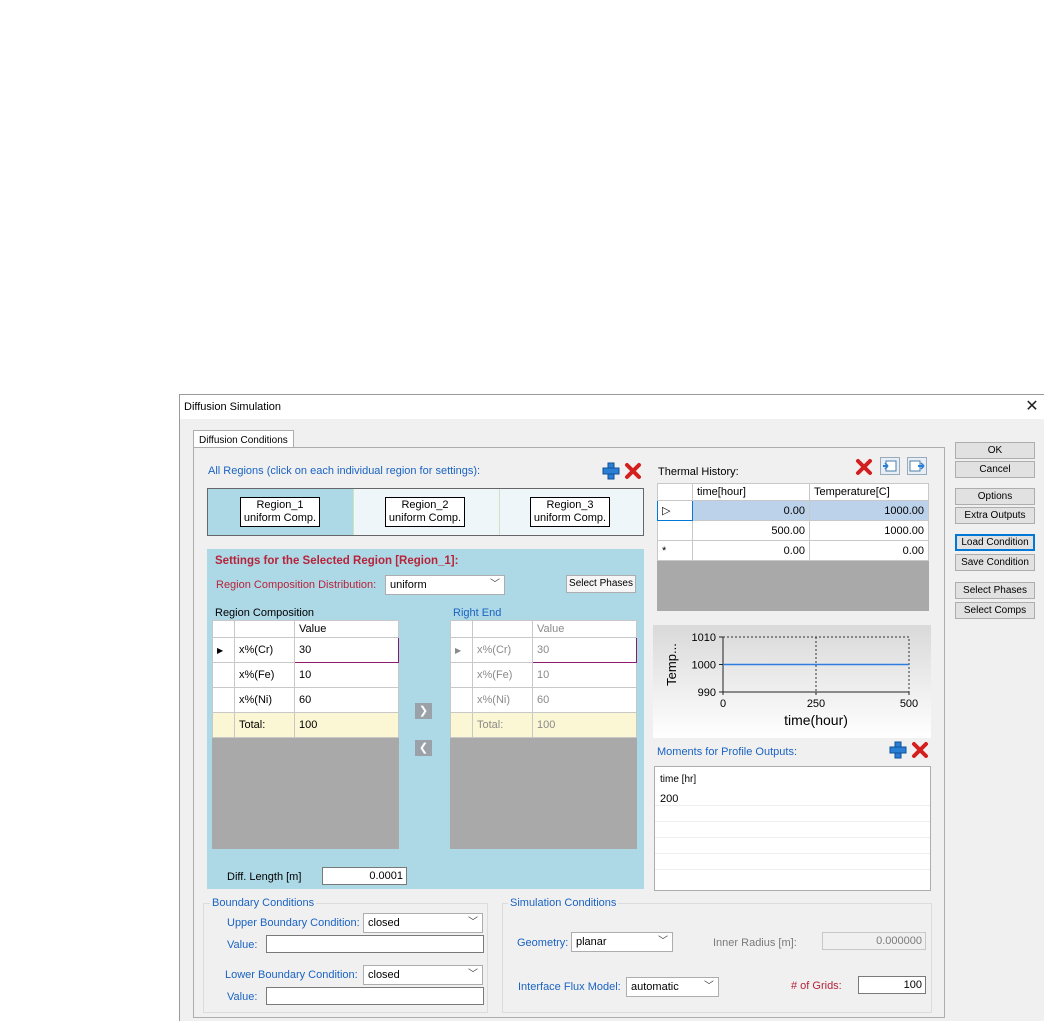  What do you see at coordinates (423, 975) in the screenshot?
I see `lower-boundary-select: closed ﹀` at bounding box center [423, 975].